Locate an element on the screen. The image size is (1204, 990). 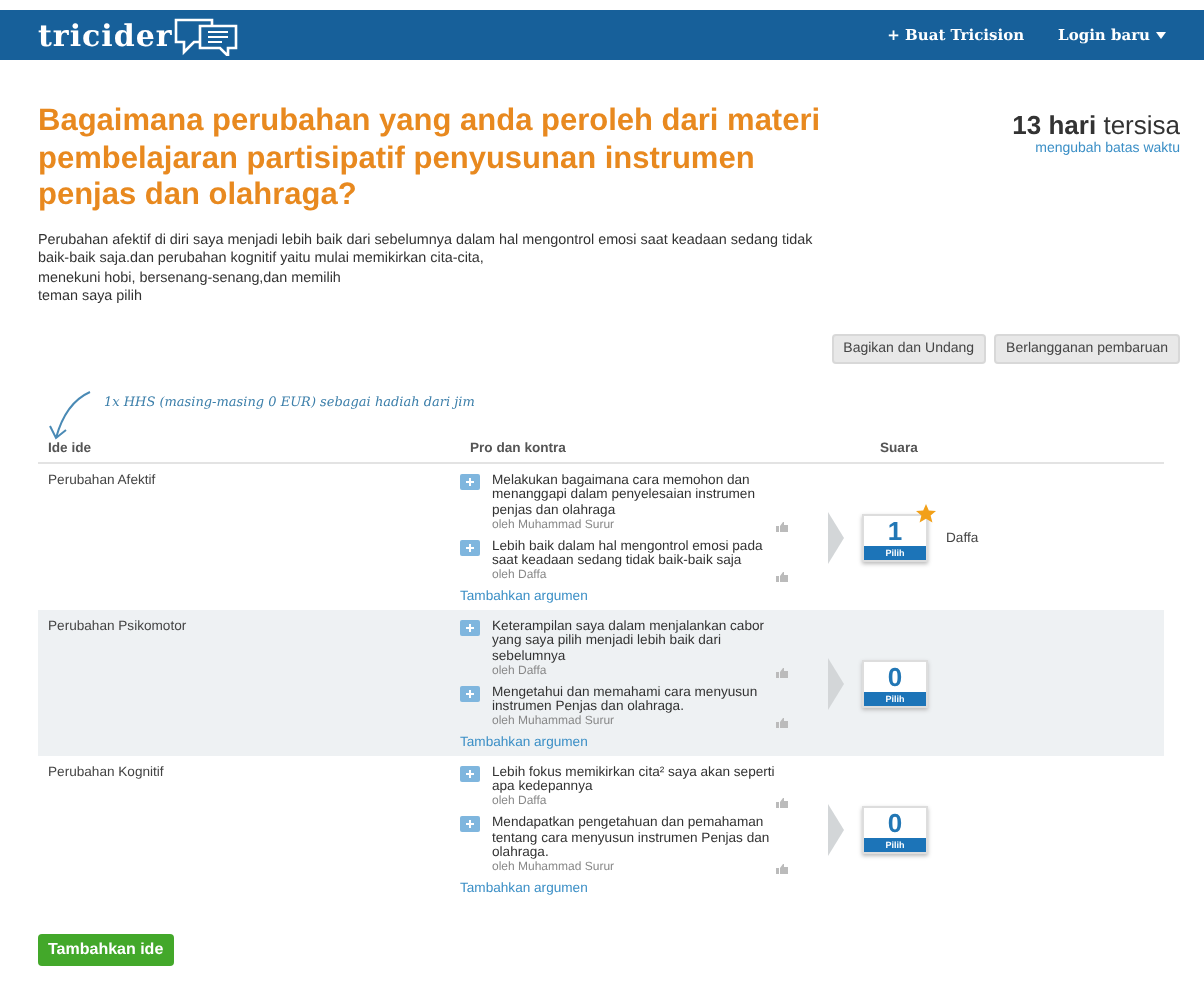
question-title: Bagaimana perubahan yang anda peroleh dari materi pembelajaran partisipatif penyusunan instrumen penjas dan olahraga? is located at coordinates (430, 159).